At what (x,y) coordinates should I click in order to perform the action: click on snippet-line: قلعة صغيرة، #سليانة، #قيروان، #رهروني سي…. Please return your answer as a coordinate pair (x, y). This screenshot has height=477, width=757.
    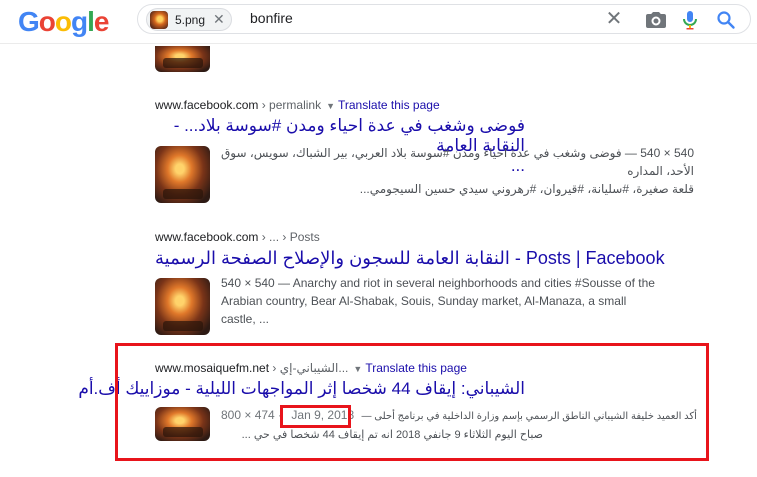
    Looking at the image, I should click on (526, 189).